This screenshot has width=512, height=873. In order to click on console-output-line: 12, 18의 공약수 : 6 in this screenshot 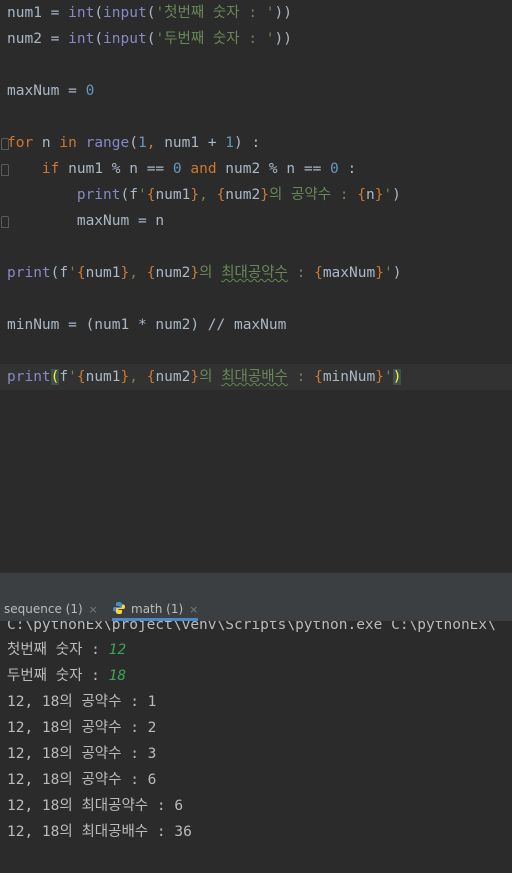, I will do `click(82, 780)`.